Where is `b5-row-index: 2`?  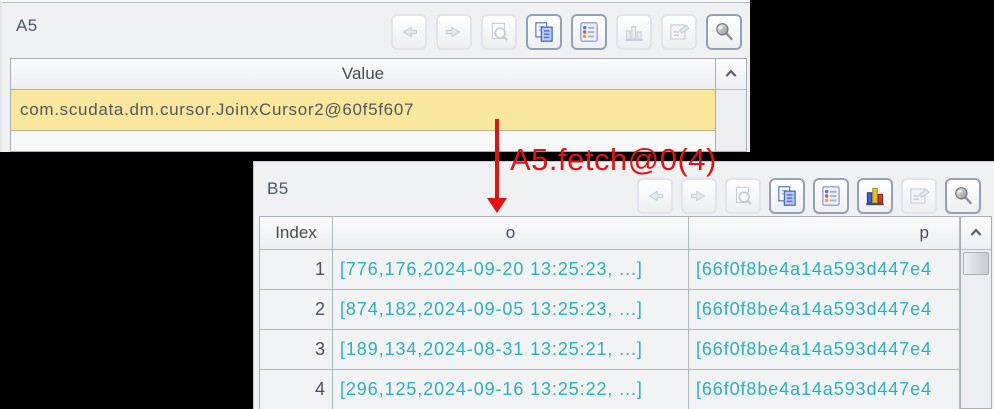 b5-row-index: 2 is located at coordinates (296, 310).